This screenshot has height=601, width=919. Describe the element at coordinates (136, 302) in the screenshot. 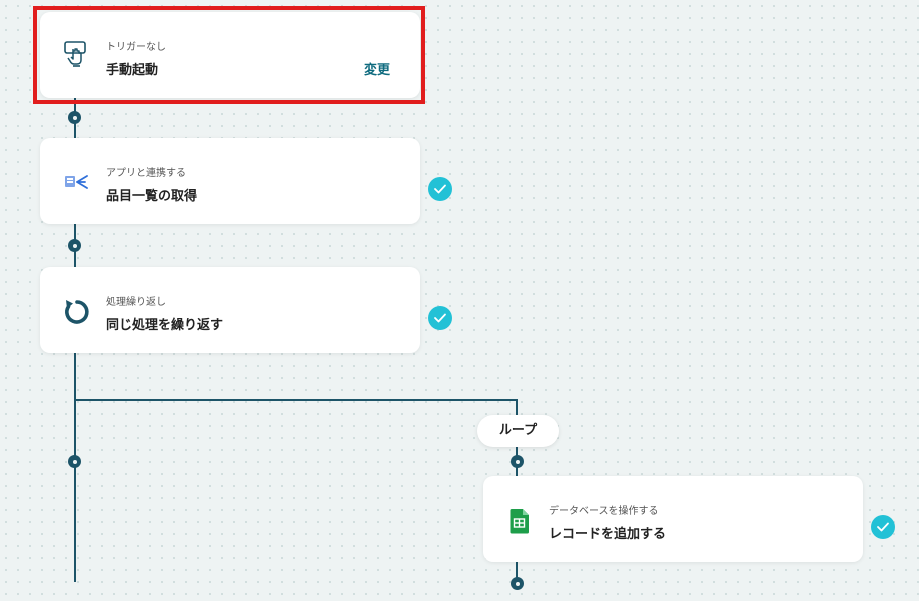

I see `step-type-label: 処理繰り返し` at that location.